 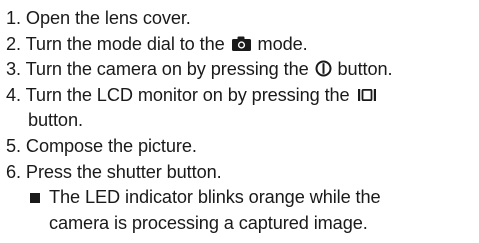 What do you see at coordinates (282, 43) in the screenshot?
I see `step-text-after: mode.` at bounding box center [282, 43].